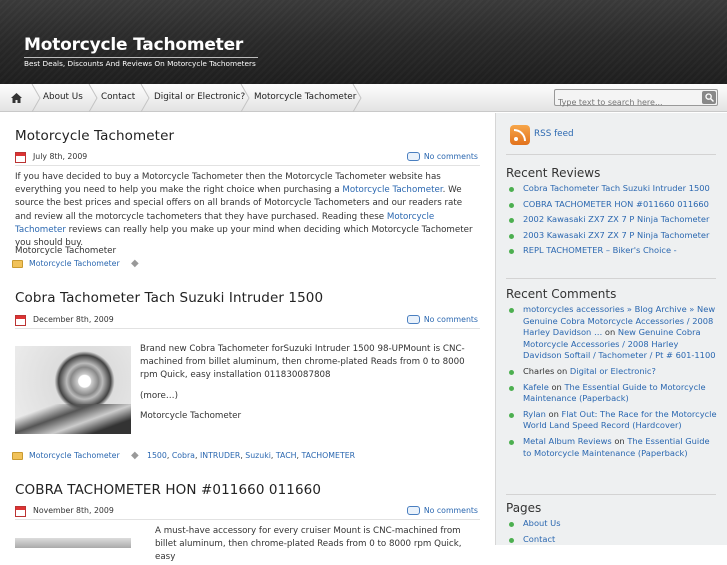  I want to click on nav-item-about-us: About Us, so click(63, 98).